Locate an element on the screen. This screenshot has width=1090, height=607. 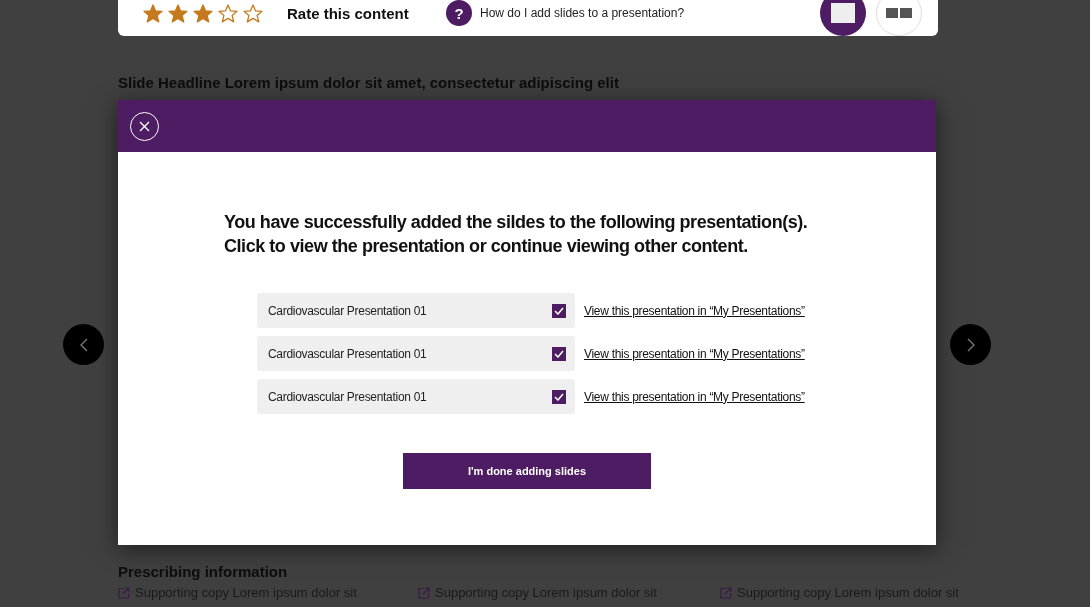
question-mark-badge: ? is located at coordinates (459, 13).